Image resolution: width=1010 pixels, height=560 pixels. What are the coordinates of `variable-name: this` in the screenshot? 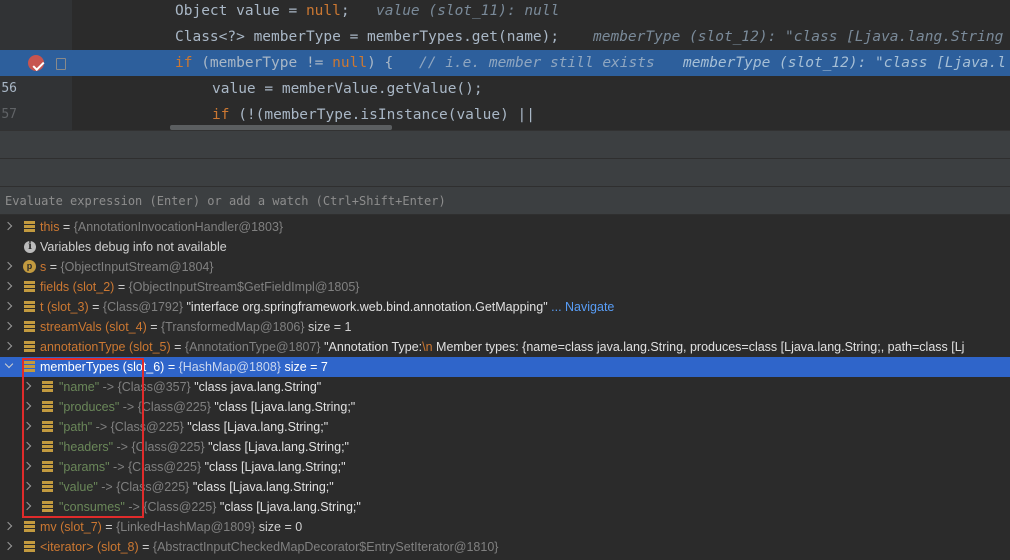 It's located at (50, 227).